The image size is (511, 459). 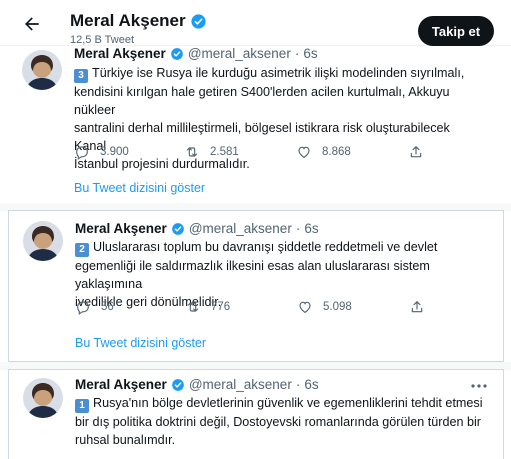 I want to click on follow-button: Takip et, so click(x=456, y=31).